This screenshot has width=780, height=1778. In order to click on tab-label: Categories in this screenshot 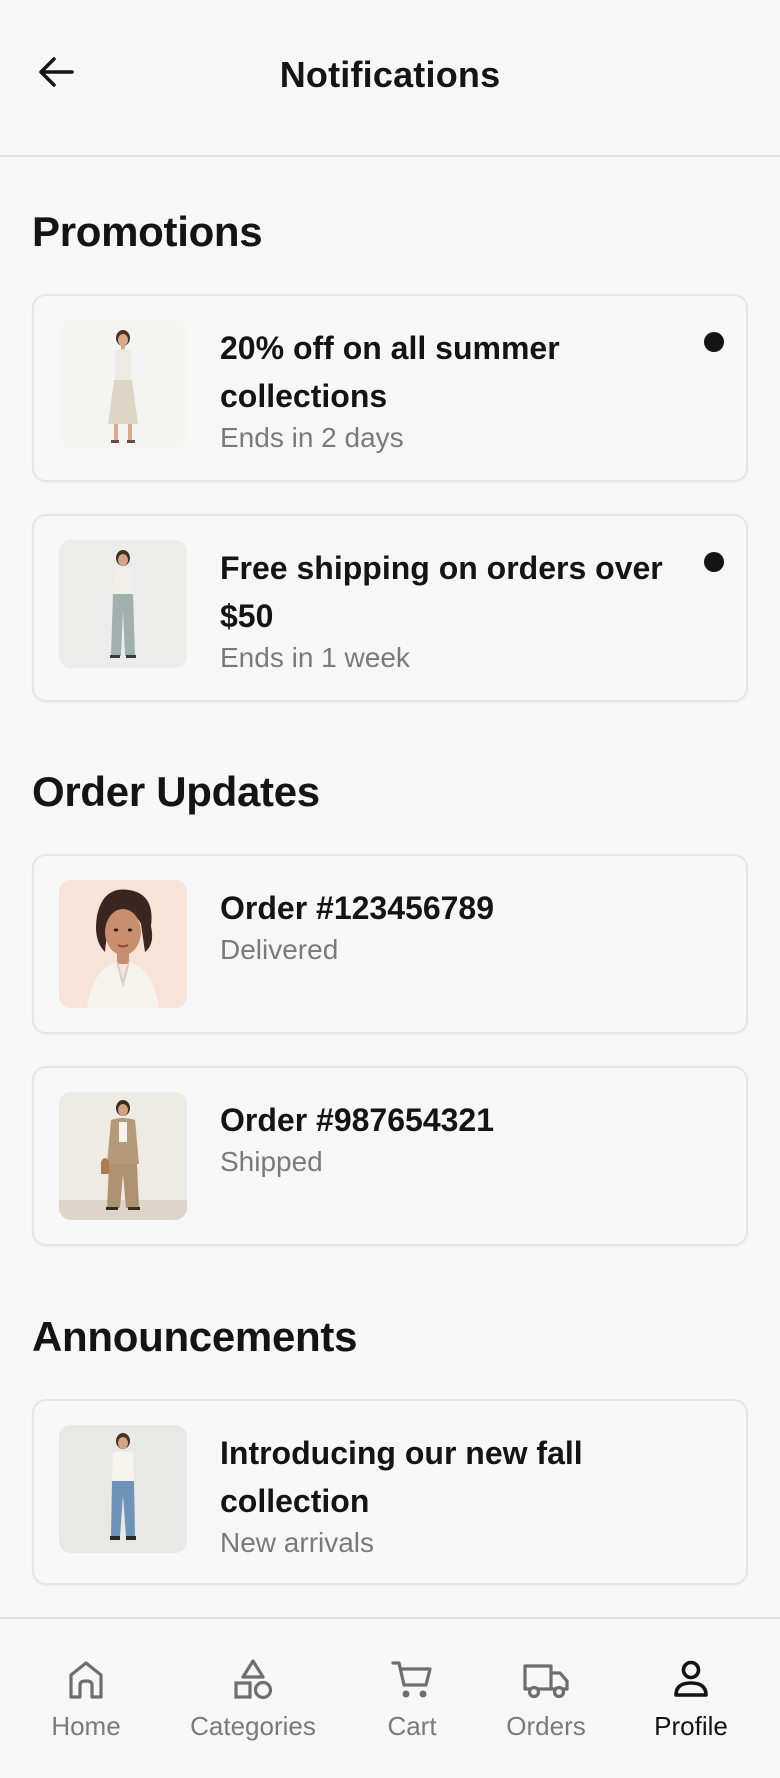, I will do `click(253, 1726)`.